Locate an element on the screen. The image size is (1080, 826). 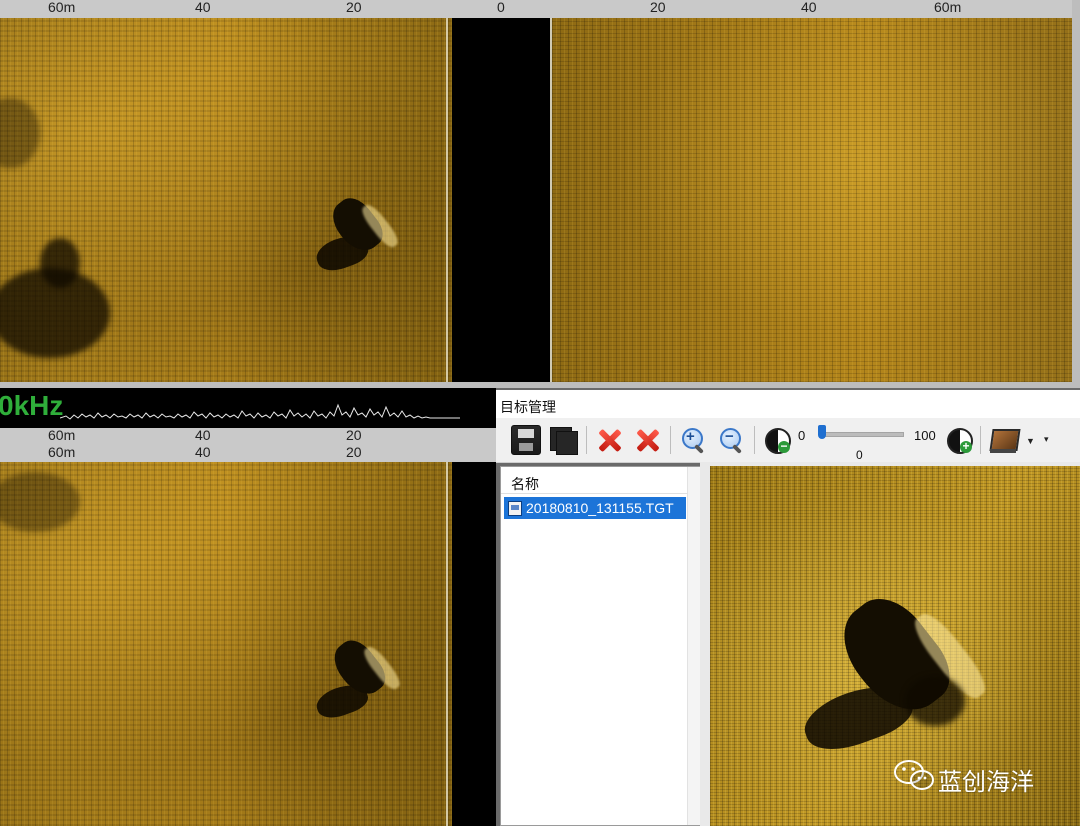
nadir-edge-left-bottom is located at coordinates (447, 644).